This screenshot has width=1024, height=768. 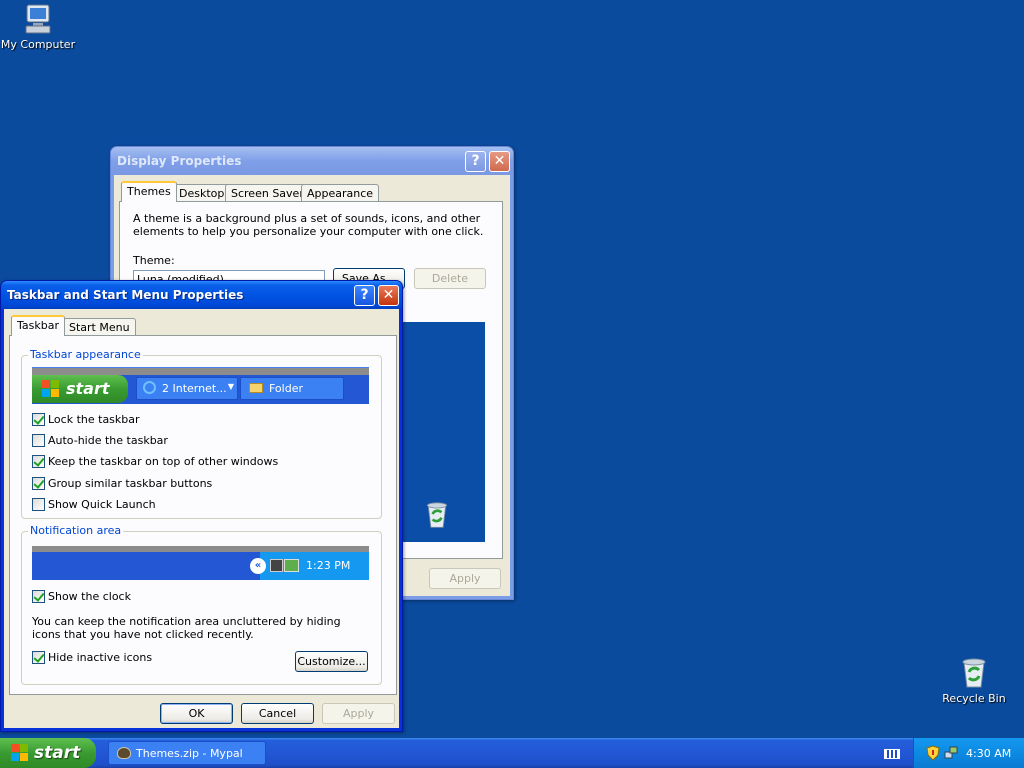 What do you see at coordinates (149, 191) in the screenshot?
I see `tab-themes: Themes` at bounding box center [149, 191].